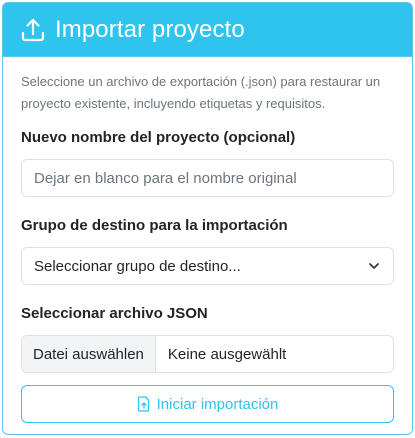 The height and width of the screenshot is (438, 415). What do you see at coordinates (217, 404) in the screenshot?
I see `start-import-label: Iniciar importación` at bounding box center [217, 404].